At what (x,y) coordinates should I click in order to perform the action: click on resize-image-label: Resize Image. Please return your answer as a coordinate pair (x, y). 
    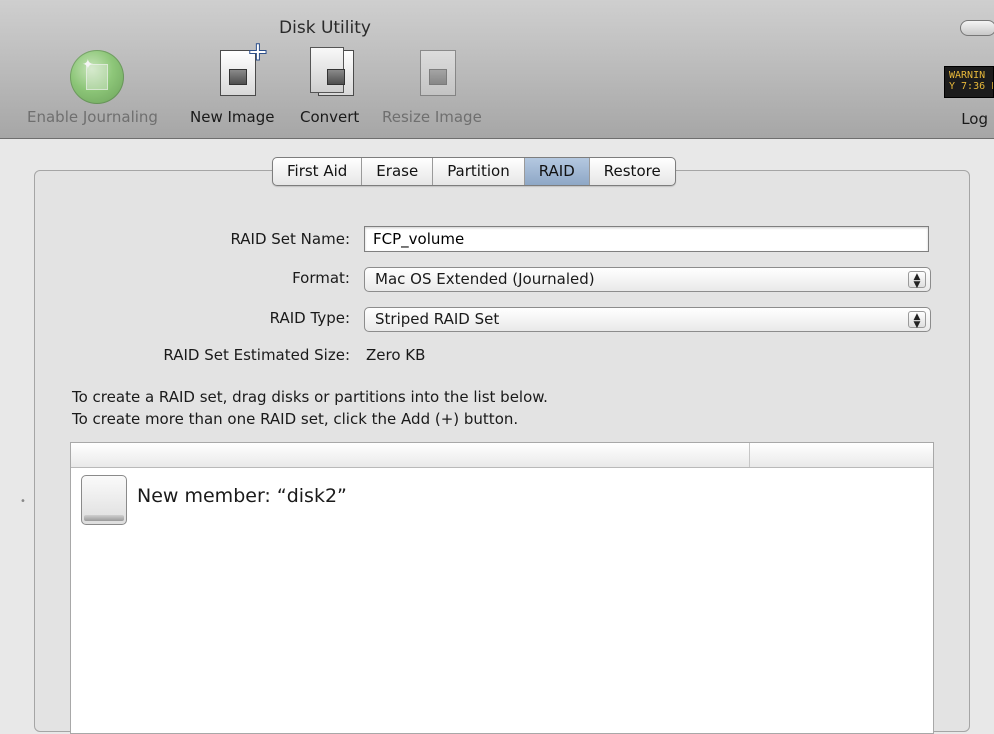
    Looking at the image, I should click on (432, 117).